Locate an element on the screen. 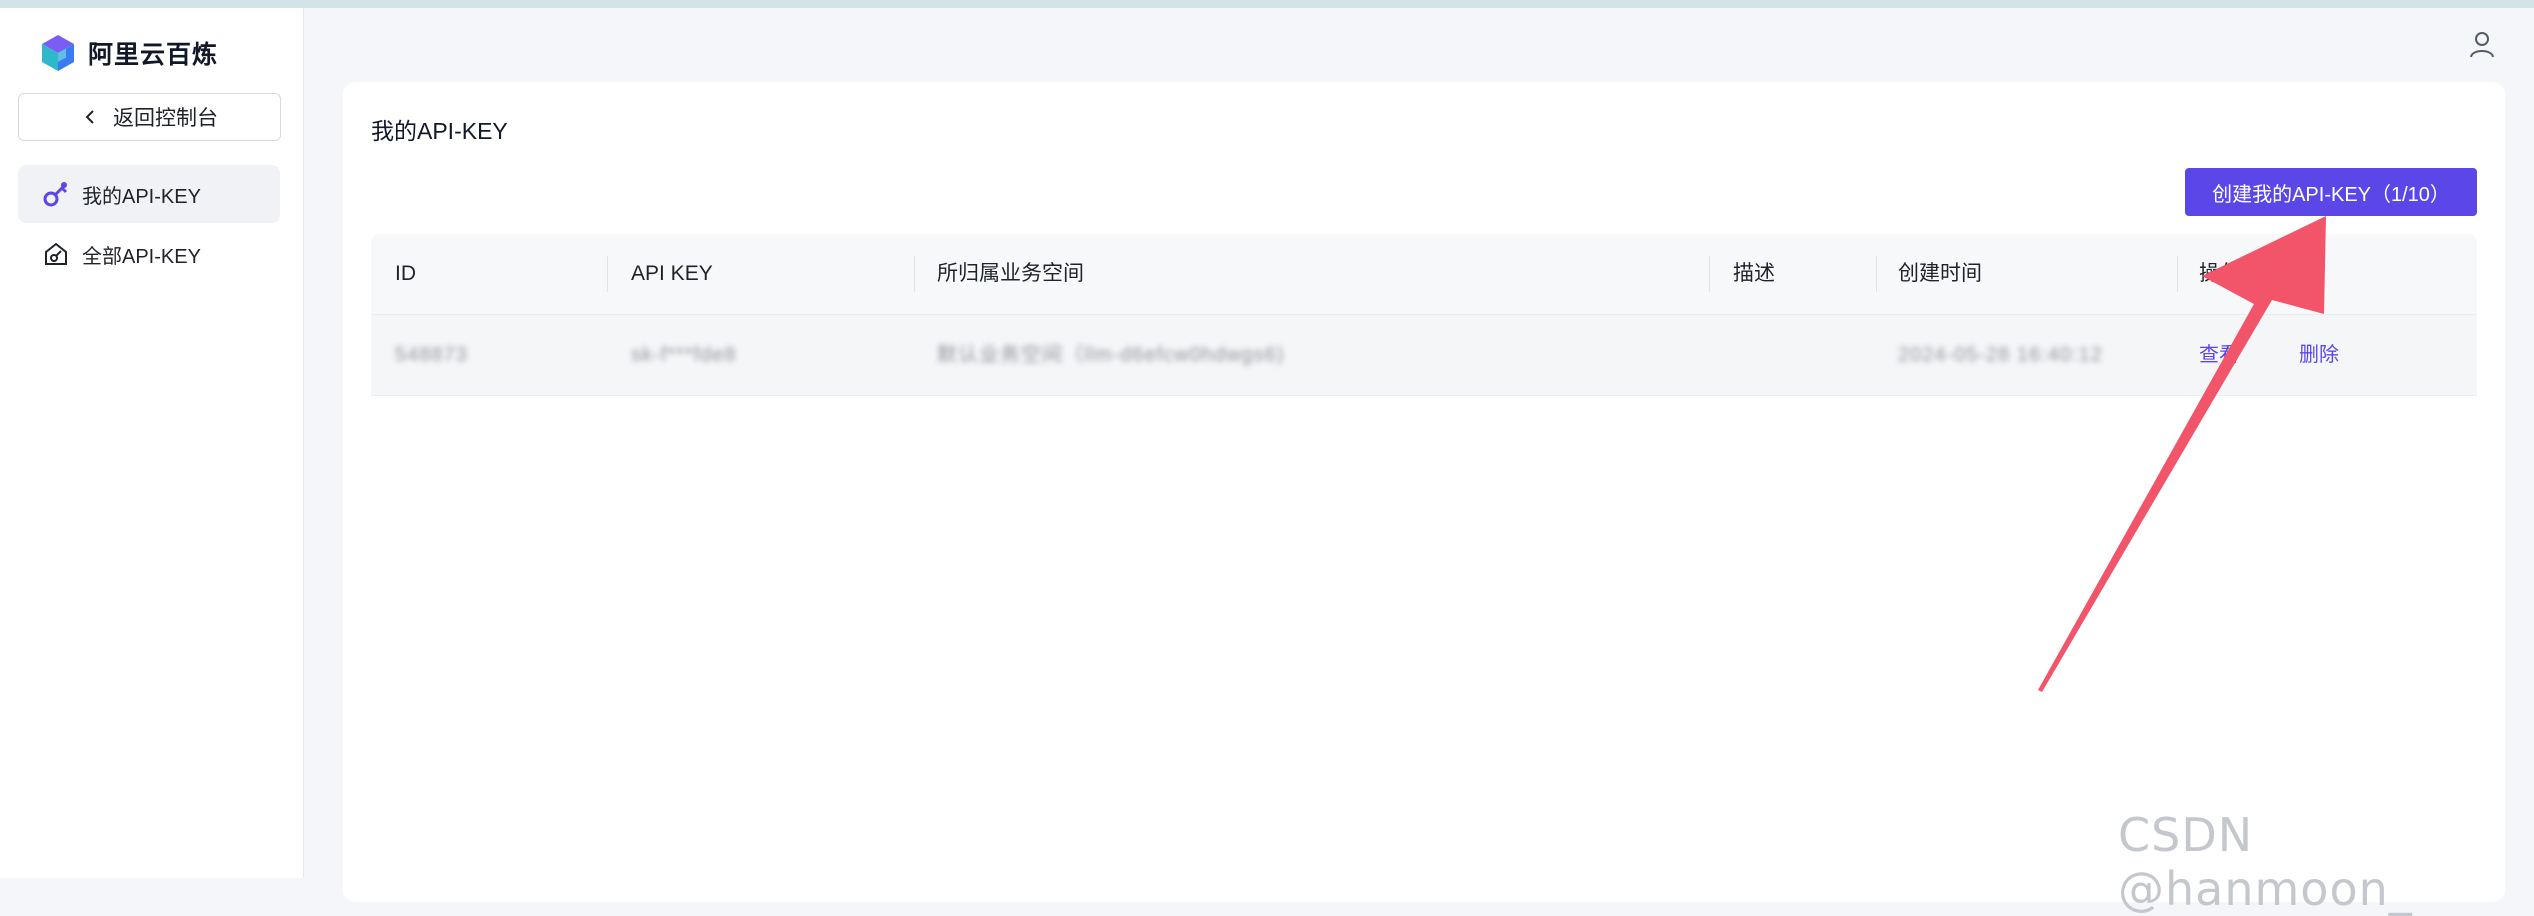 The image size is (2534, 916). user-avatar-icon is located at coordinates (2482, 44).